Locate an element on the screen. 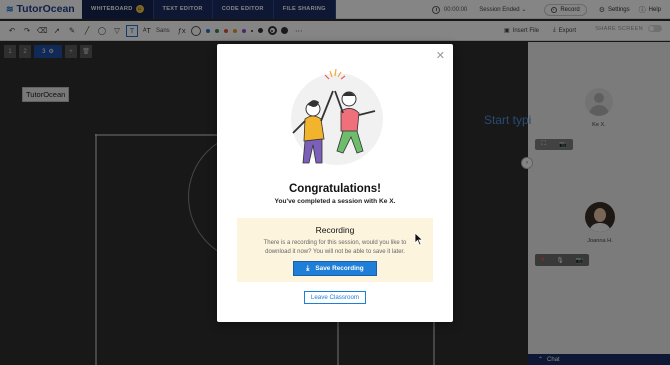  recording-title: Recording is located at coordinates (335, 230).